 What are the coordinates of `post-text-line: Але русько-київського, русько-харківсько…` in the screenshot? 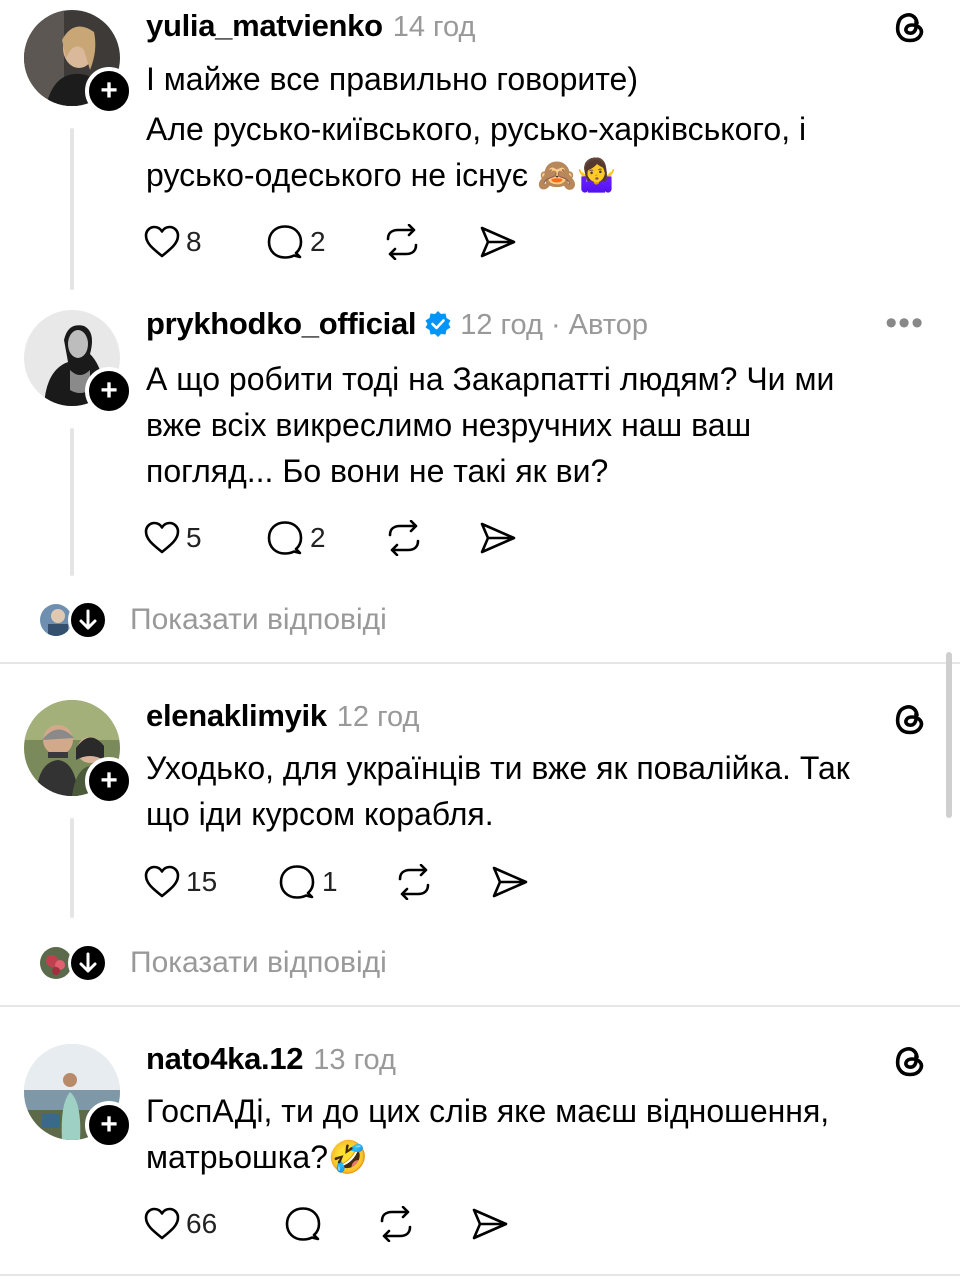 It's located at (476, 129).